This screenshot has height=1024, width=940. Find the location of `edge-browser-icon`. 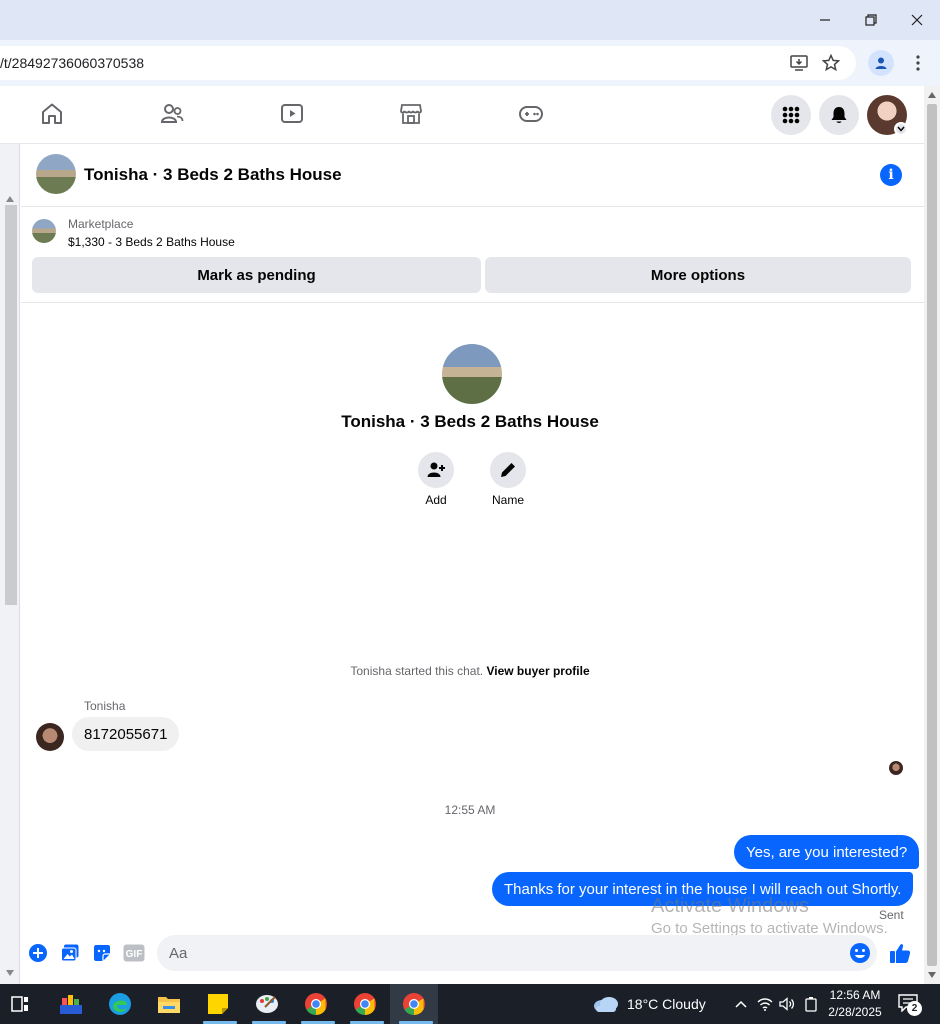

edge-browser-icon is located at coordinates (120, 1004).